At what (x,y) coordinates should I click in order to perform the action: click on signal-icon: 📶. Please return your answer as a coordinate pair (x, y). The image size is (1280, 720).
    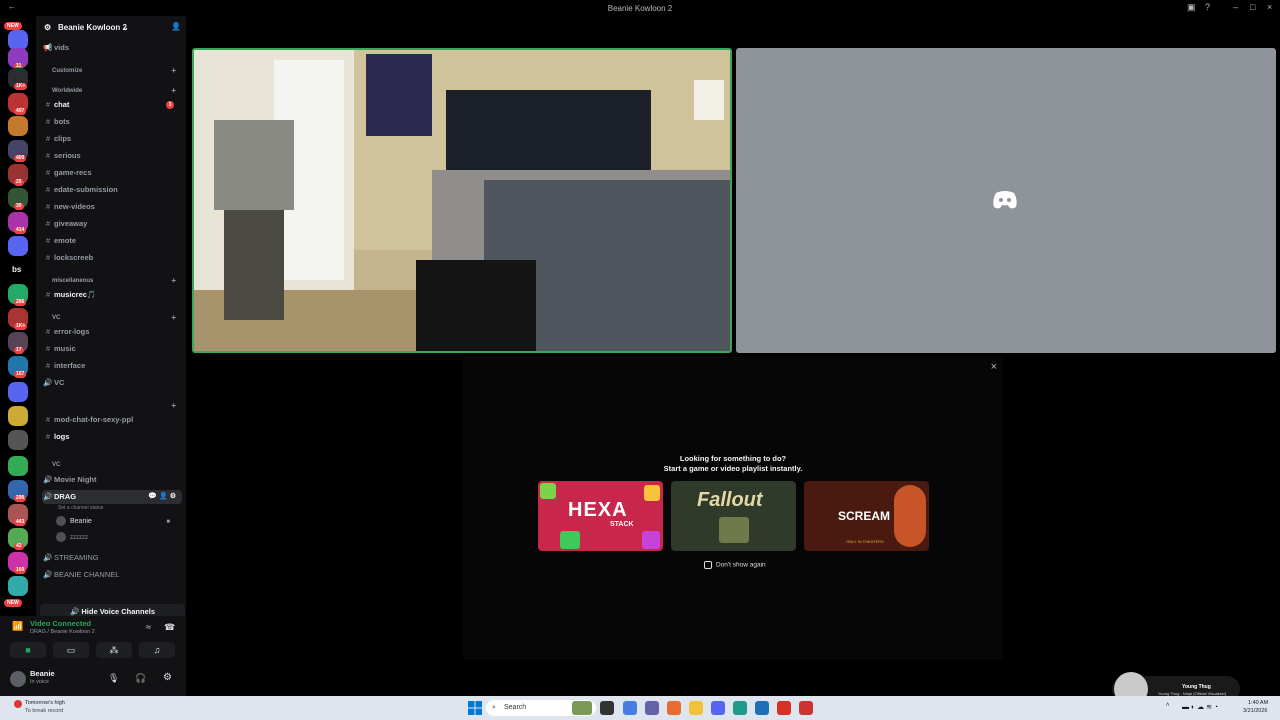
    Looking at the image, I should click on (17, 626).